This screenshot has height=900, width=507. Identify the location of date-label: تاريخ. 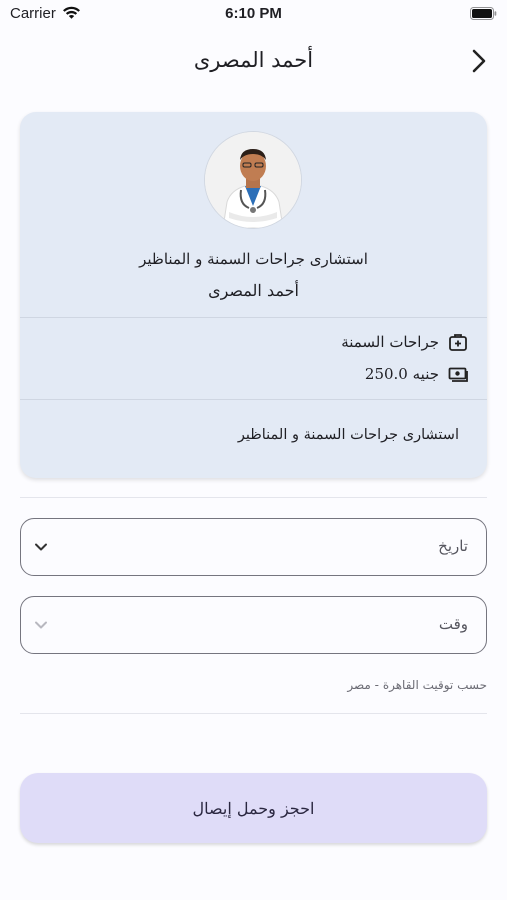
(453, 546).